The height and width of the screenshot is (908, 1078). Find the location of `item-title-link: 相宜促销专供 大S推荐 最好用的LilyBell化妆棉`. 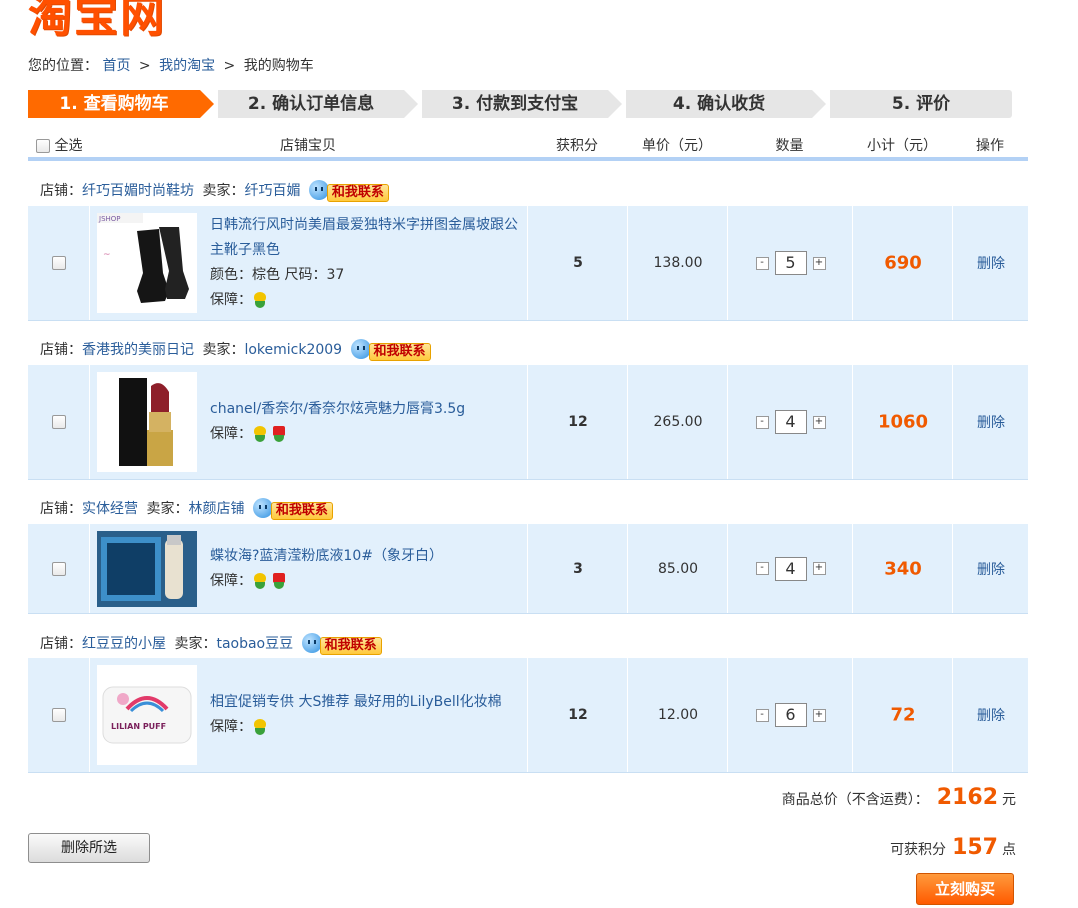

item-title-link: 相宜促销专供 大S推荐 最好用的LilyBell化妆棉 is located at coordinates (356, 702).